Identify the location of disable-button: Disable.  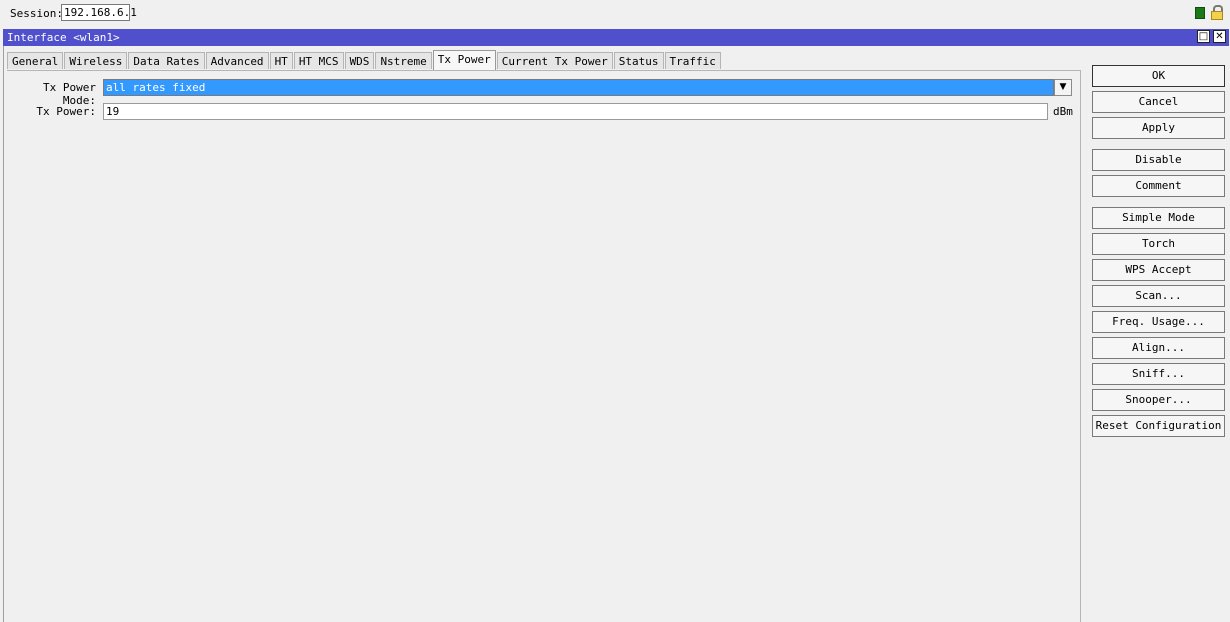
(1158, 160).